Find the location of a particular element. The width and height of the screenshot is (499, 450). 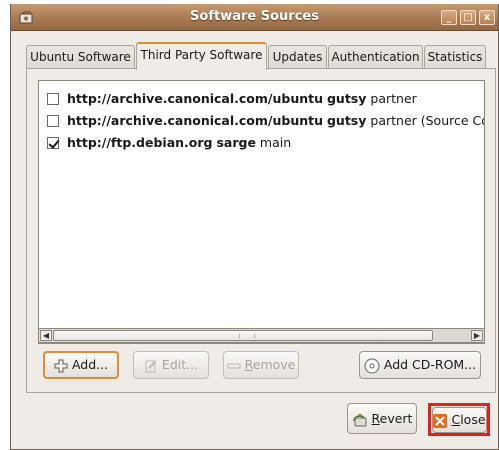

tab-ubuntu-software: Ubuntu Software is located at coordinates (80, 57).